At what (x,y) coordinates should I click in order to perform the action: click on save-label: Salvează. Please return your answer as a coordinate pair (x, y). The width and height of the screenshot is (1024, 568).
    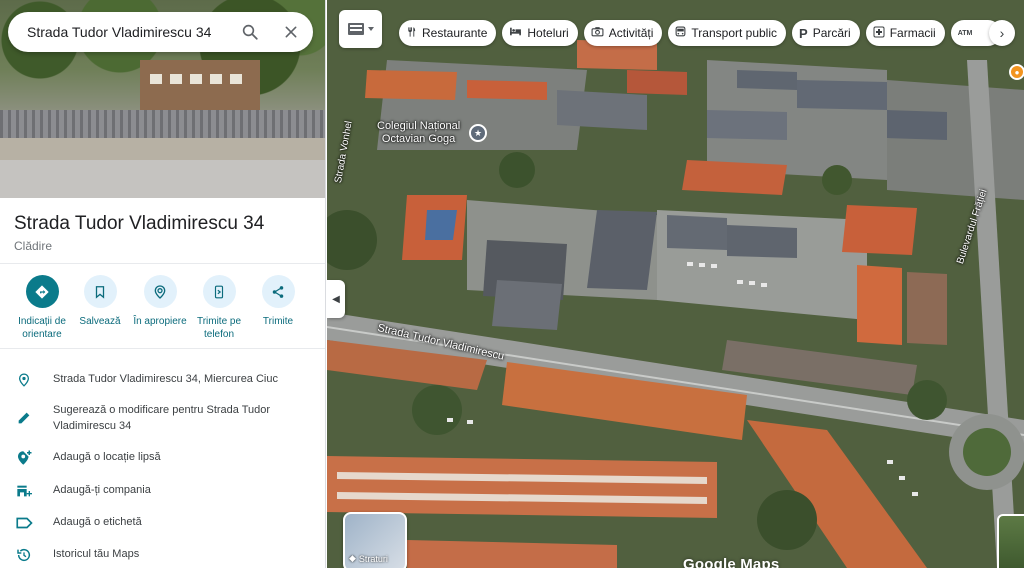
    Looking at the image, I should click on (100, 321).